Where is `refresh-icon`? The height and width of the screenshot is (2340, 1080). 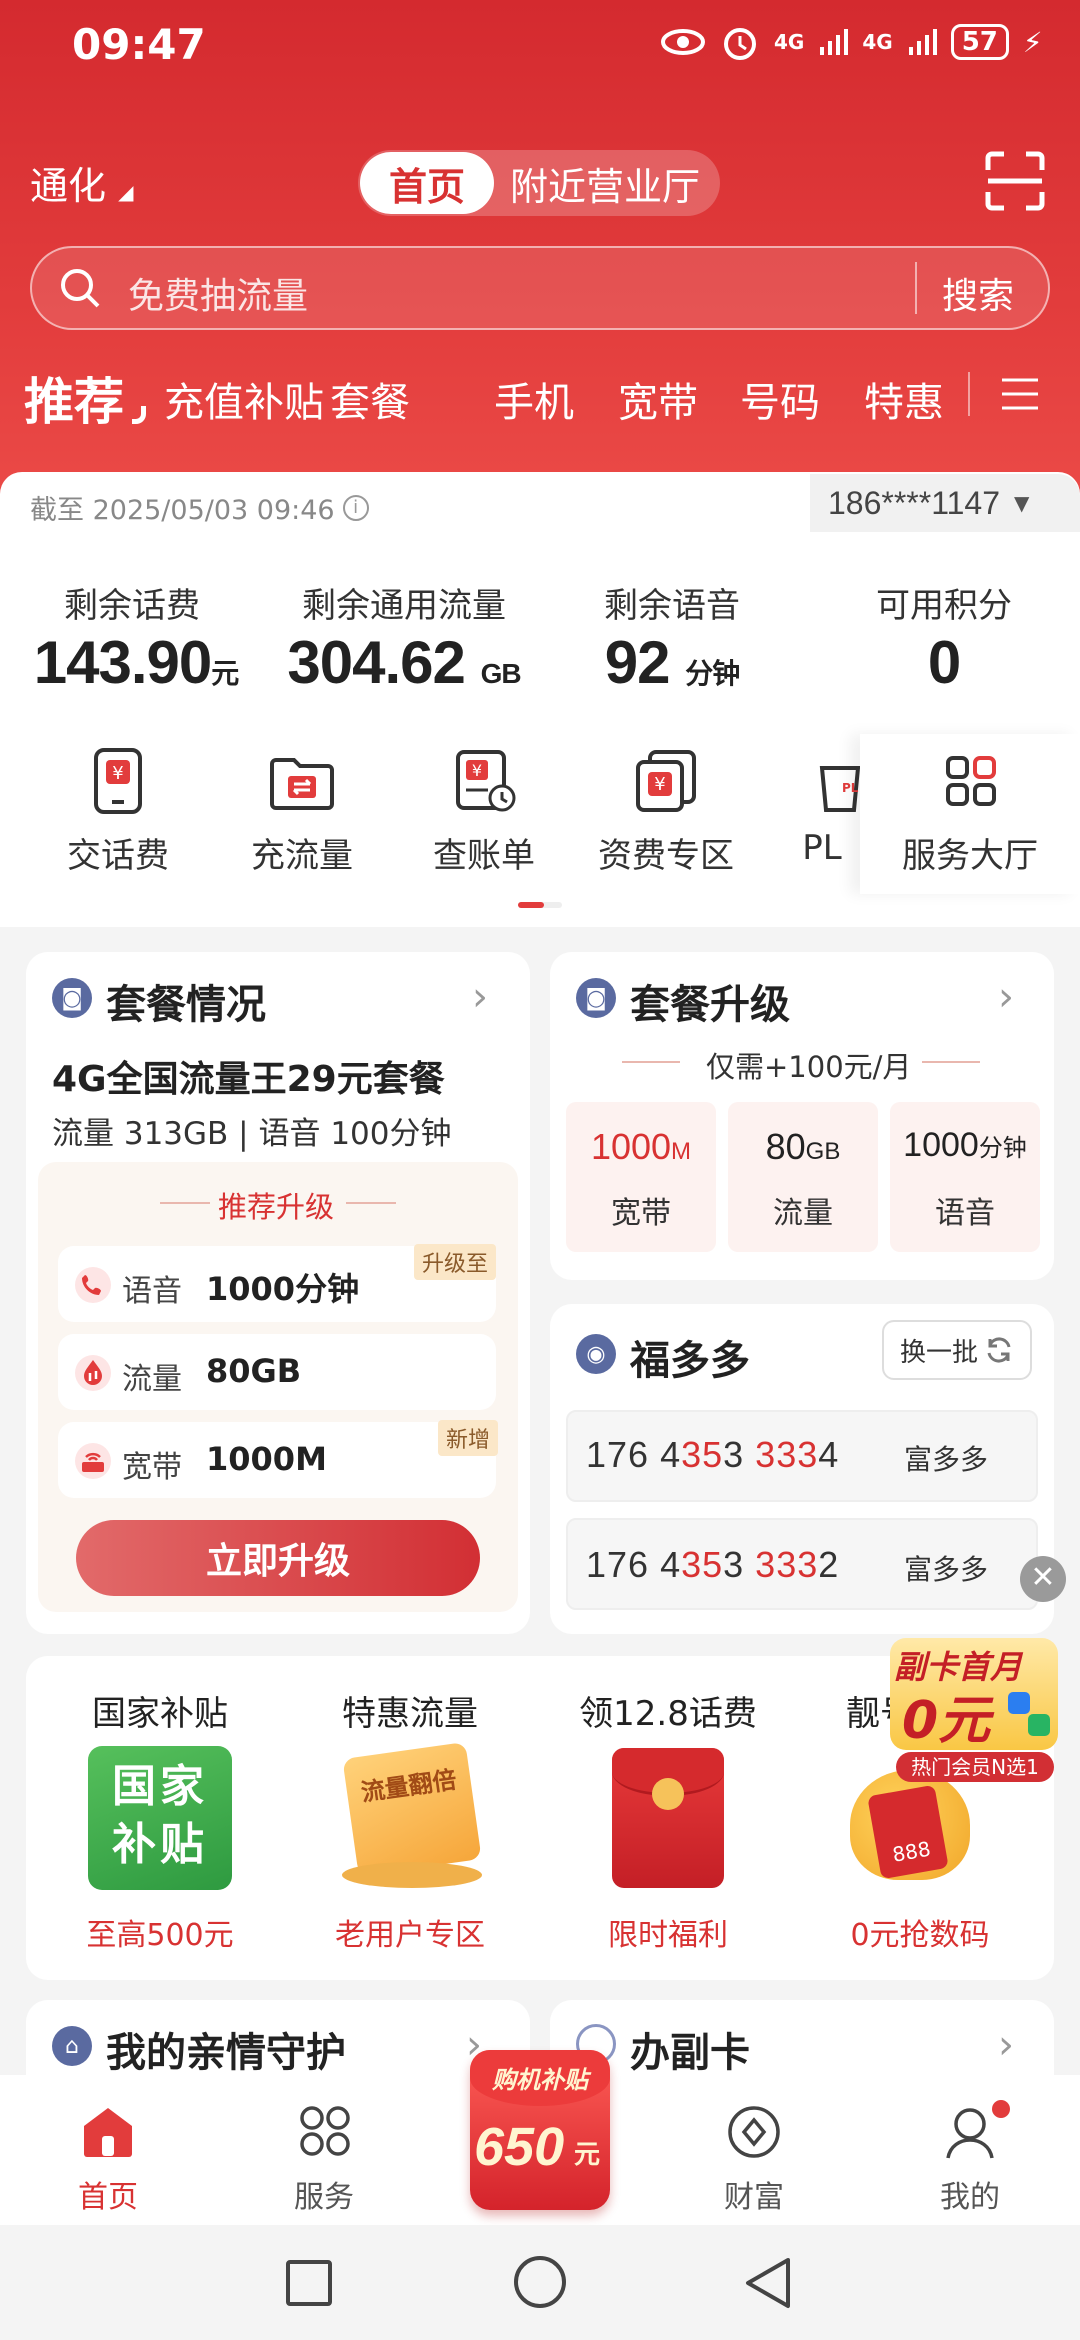 refresh-icon is located at coordinates (999, 1350).